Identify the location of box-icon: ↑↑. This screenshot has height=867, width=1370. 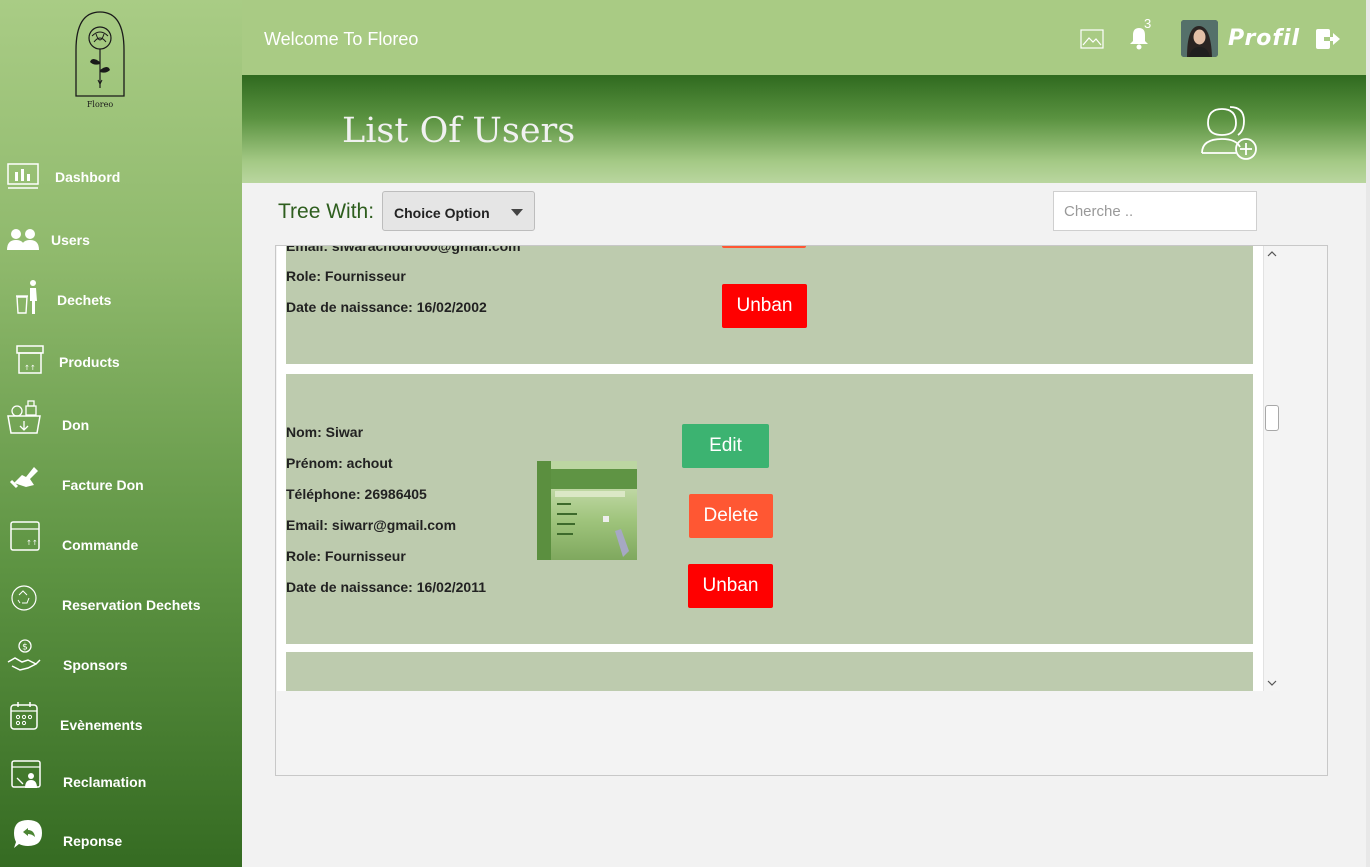
(30, 359).